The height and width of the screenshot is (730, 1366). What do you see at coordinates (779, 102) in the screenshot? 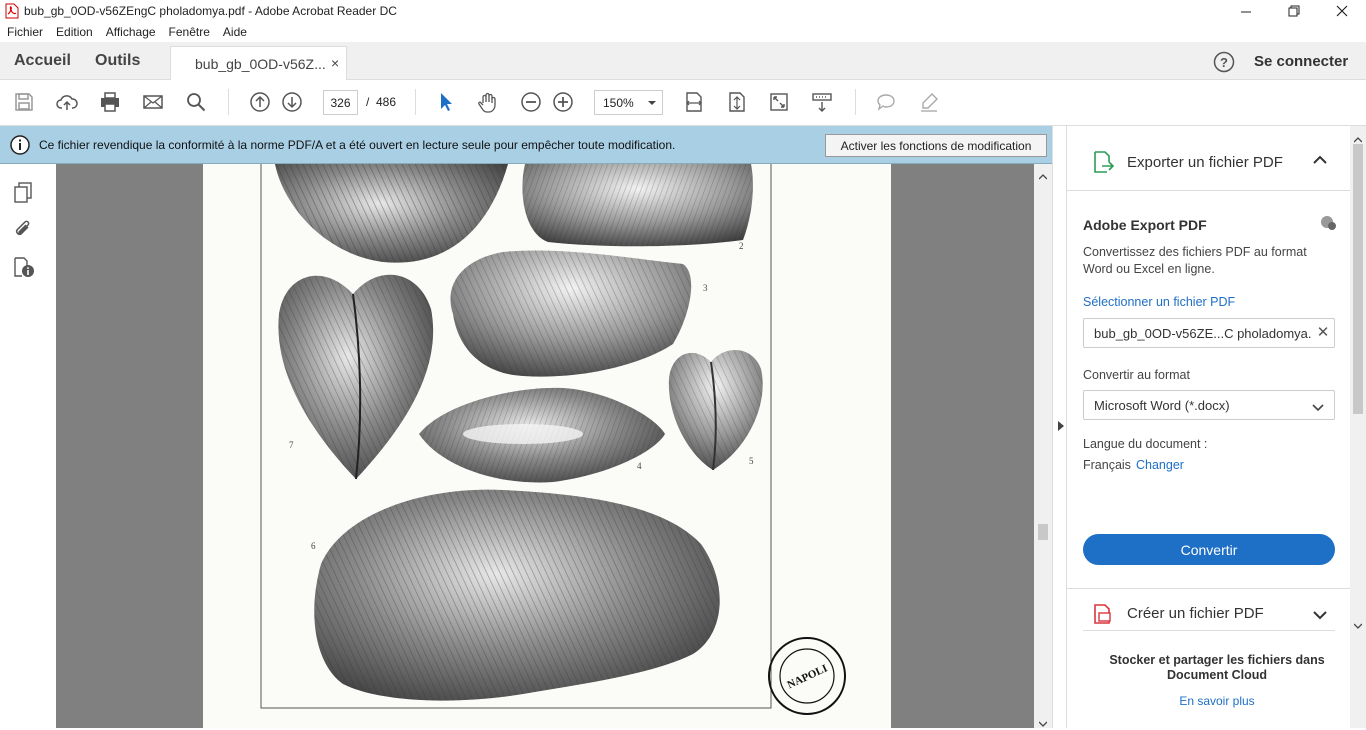
I see `full-screen-icon` at bounding box center [779, 102].